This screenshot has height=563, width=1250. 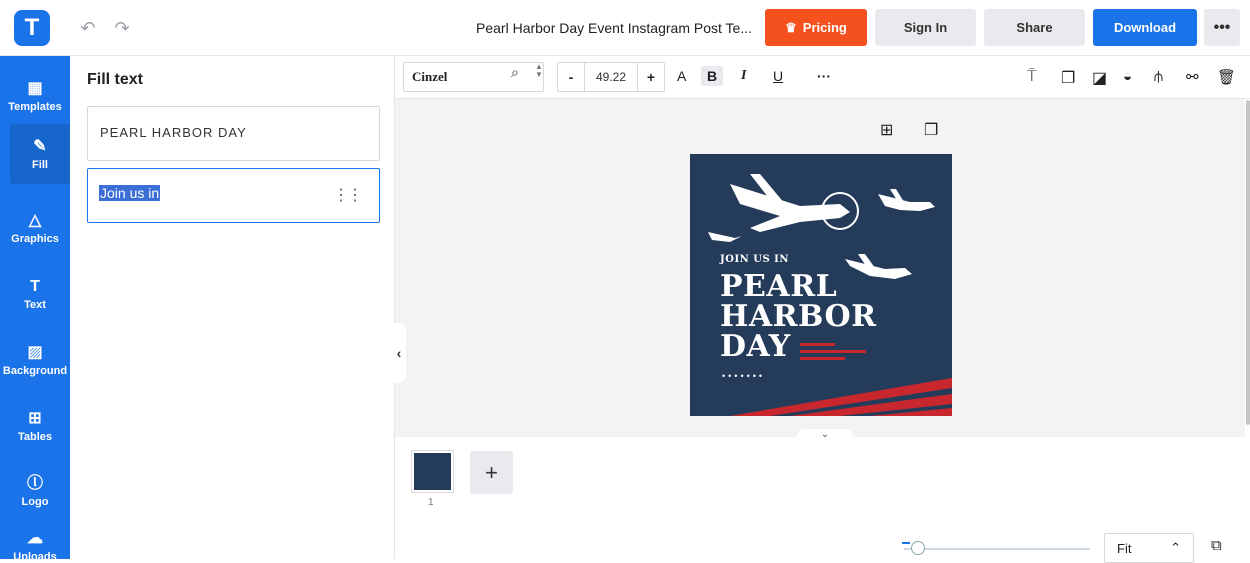 I want to click on text-field-subtitle: Join us in ⋮⋮, so click(x=233, y=195).